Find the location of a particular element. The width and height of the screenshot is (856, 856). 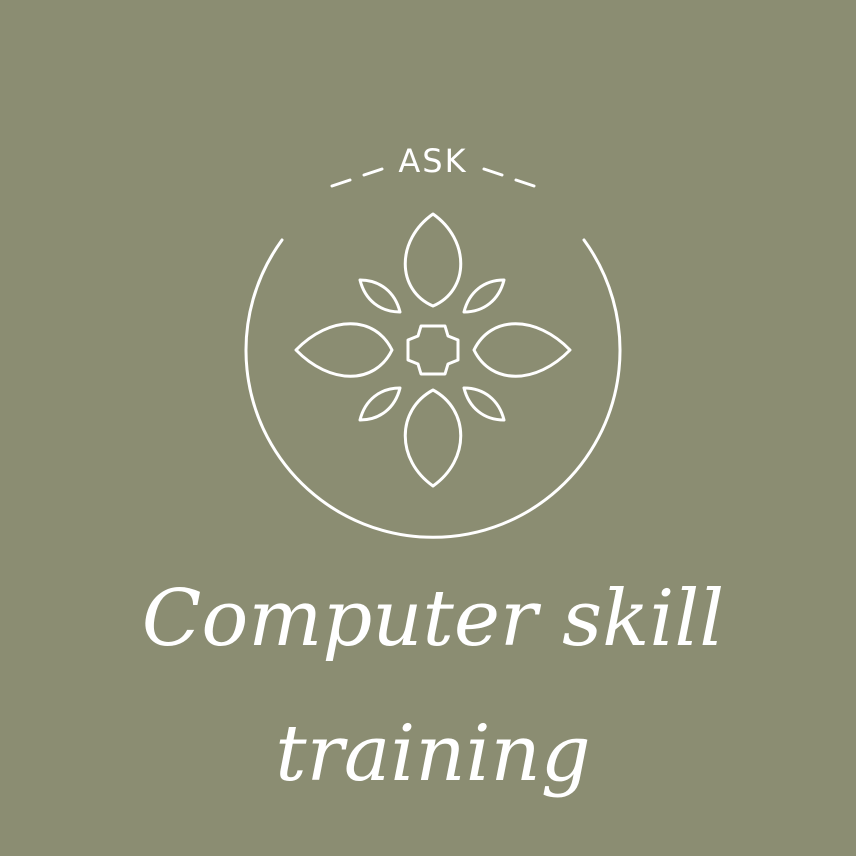

tagline-line-2: training is located at coordinates (432, 754).